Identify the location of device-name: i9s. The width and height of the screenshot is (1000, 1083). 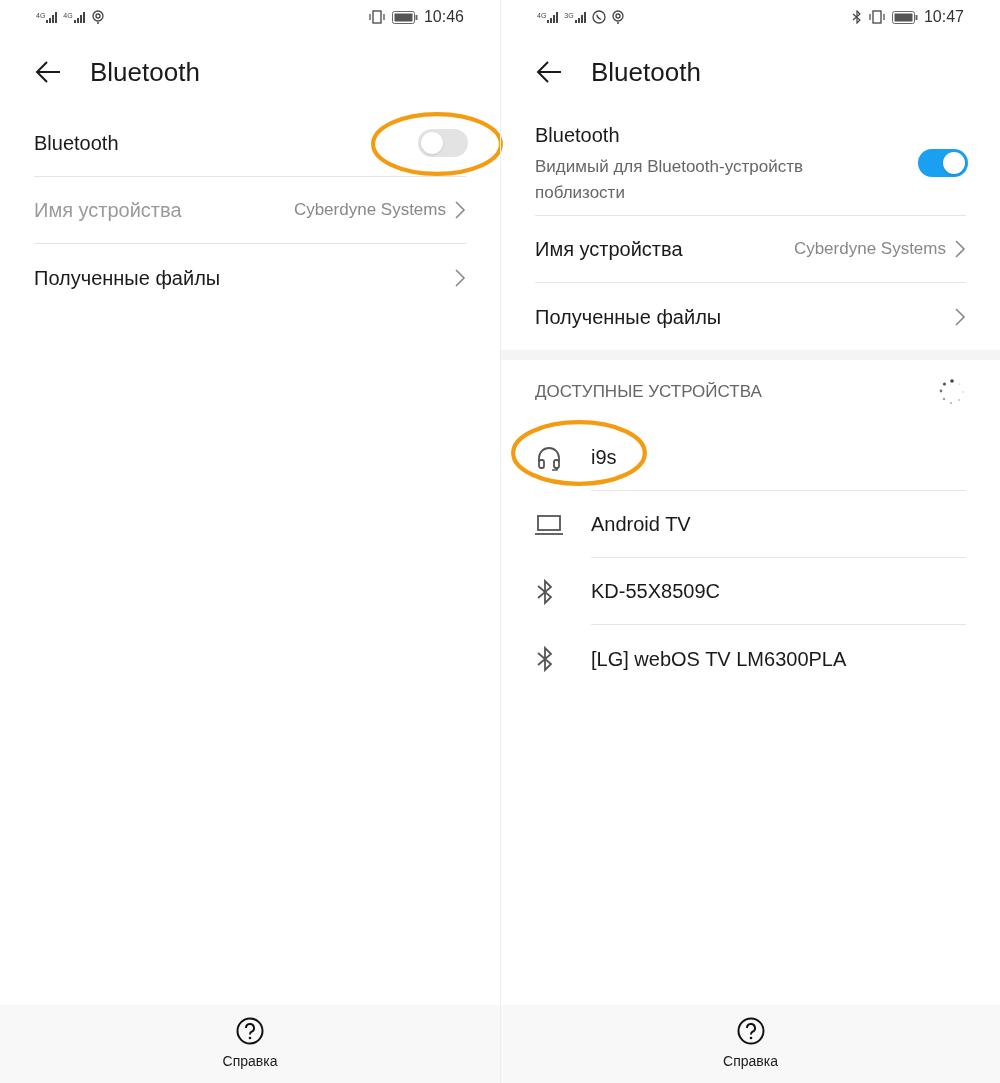
(604, 457).